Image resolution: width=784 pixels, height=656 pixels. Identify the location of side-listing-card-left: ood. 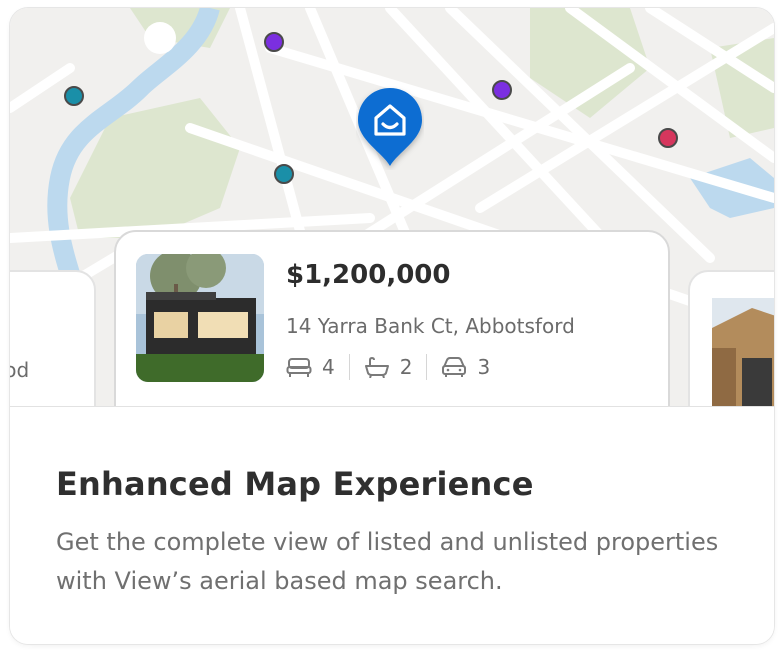
(53, 338).